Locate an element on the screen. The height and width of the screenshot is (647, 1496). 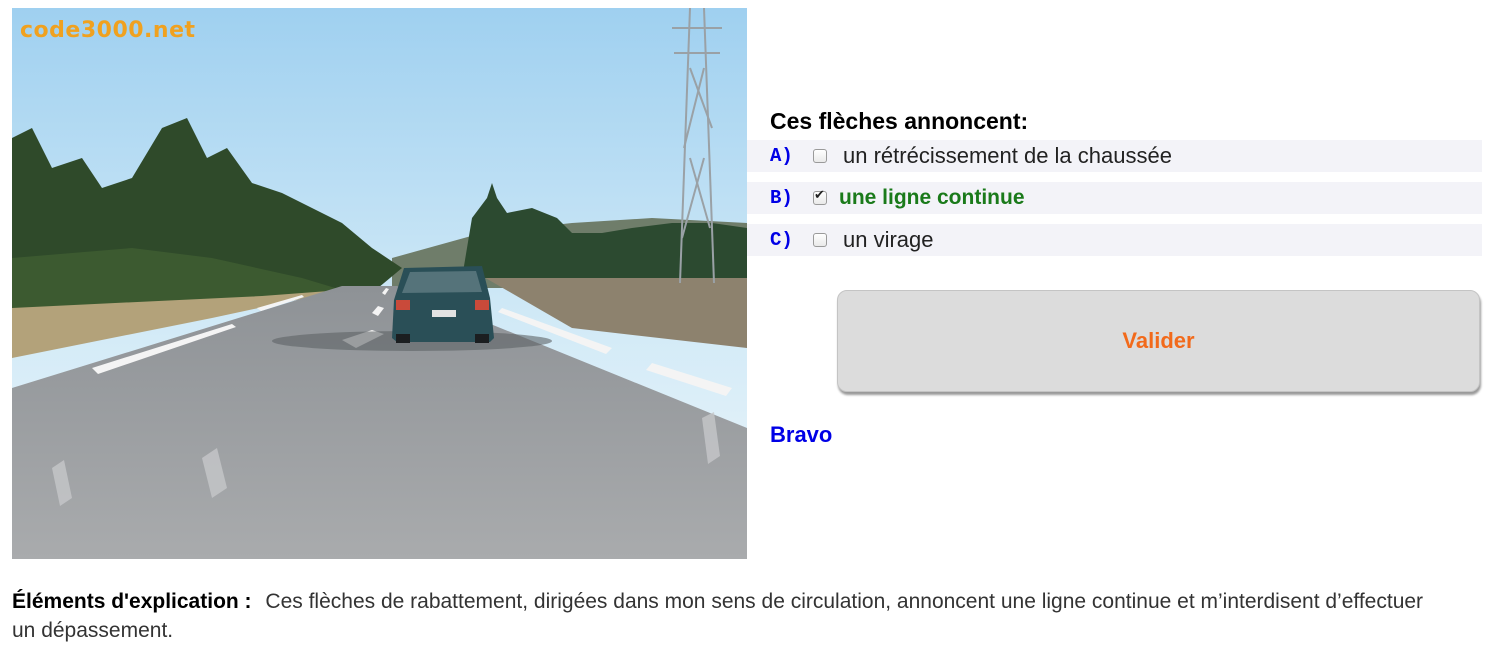
explanation-label: Éléments d'explication : is located at coordinates (132, 601).